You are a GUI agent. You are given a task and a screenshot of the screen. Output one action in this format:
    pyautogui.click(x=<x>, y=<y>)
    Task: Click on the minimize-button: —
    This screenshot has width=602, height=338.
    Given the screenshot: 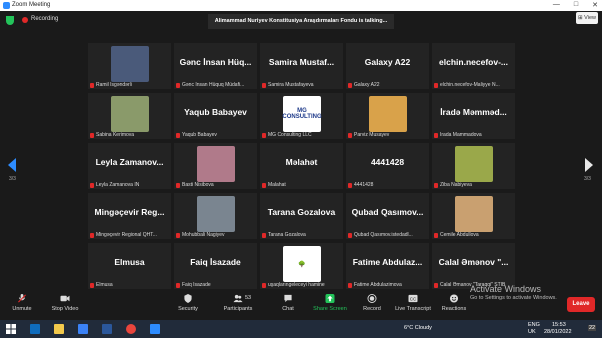 What is the action you would take?
    pyautogui.click(x=556, y=5)
    